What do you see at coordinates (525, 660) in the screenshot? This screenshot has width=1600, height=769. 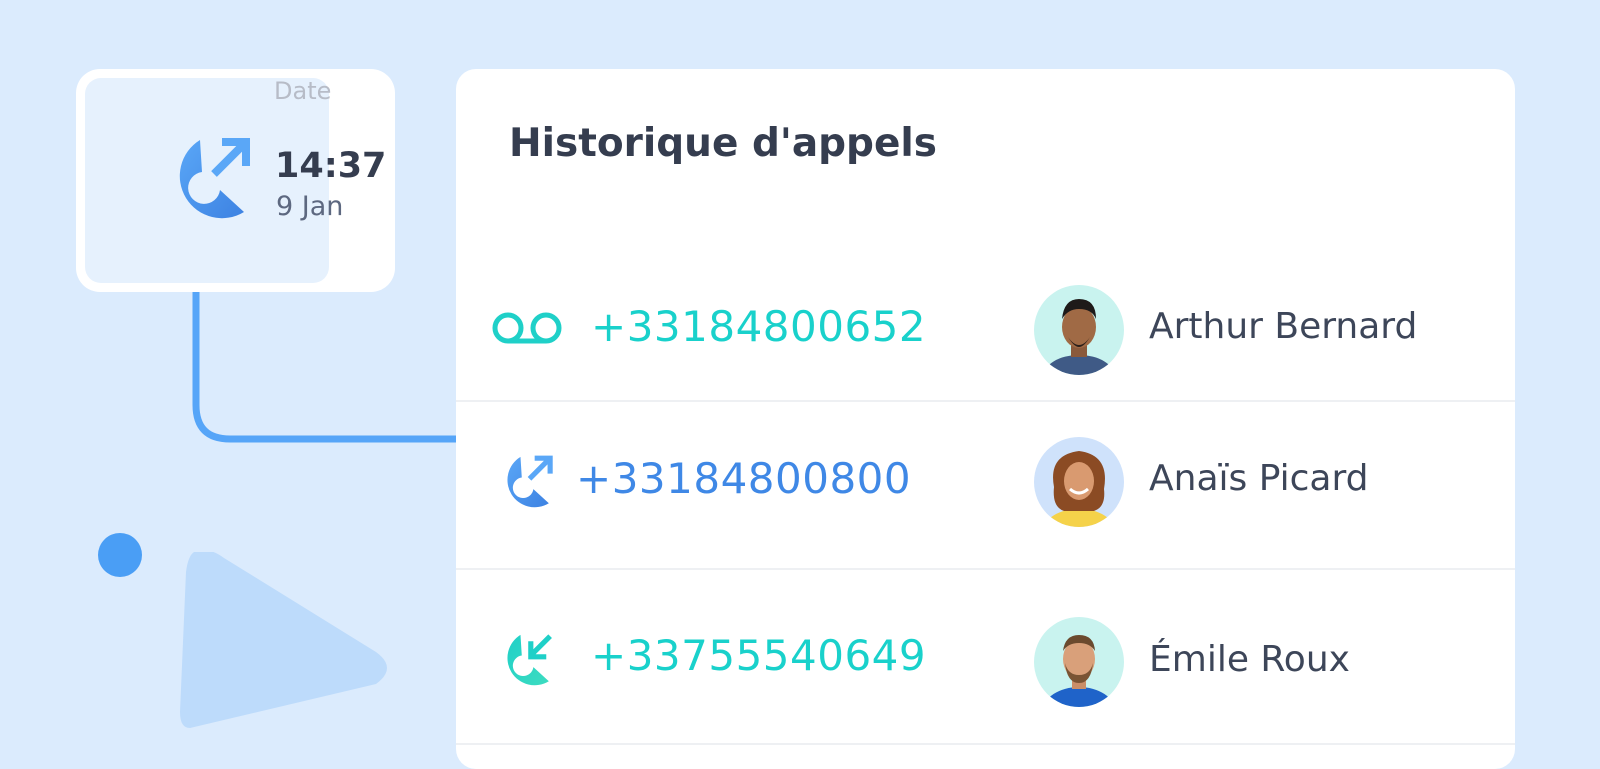 I see `incoming-call-icon` at bounding box center [525, 660].